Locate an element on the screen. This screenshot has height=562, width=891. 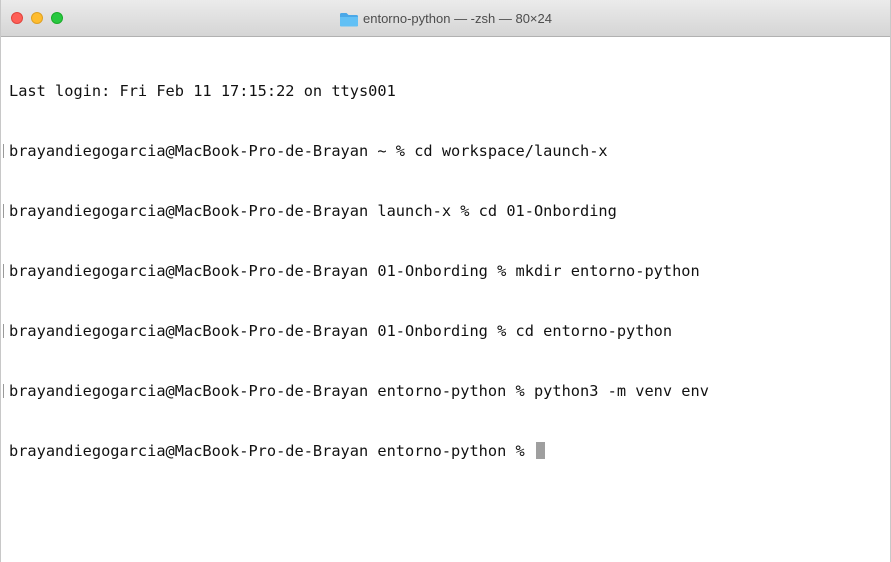
window-title-text: entorno-python — -zsh — 80×24 is located at coordinates (457, 18).